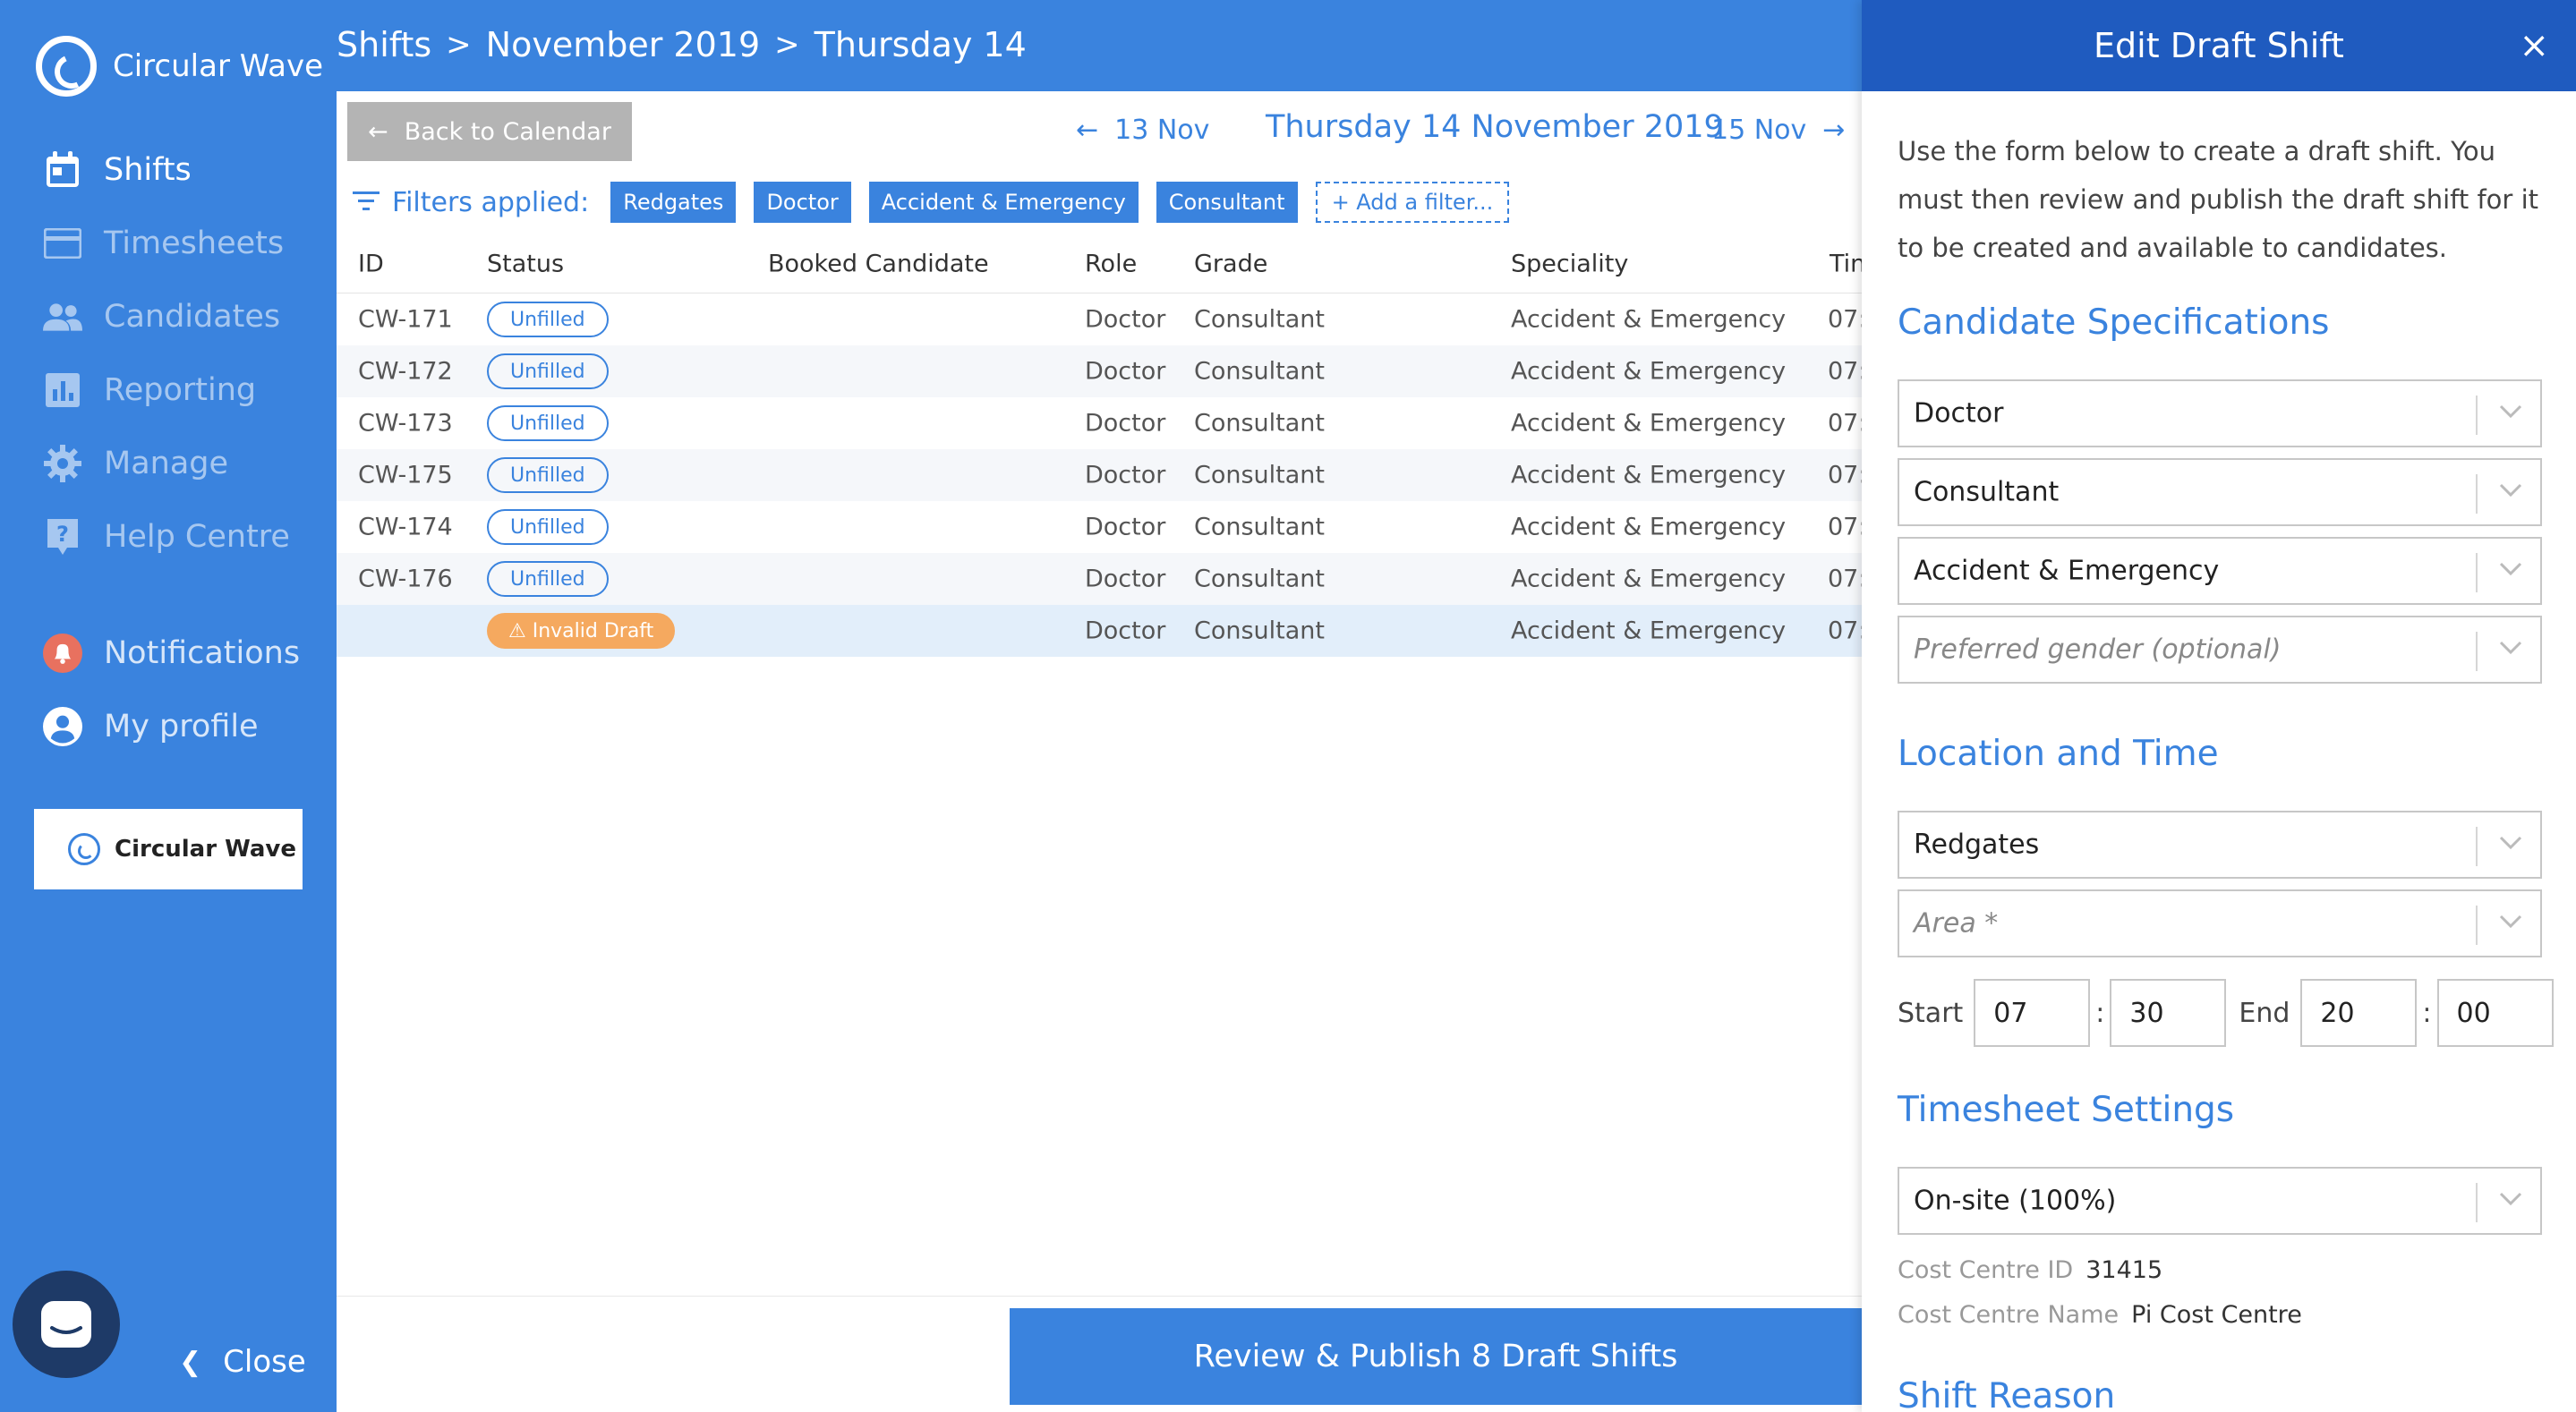 Image resolution: width=2576 pixels, height=1412 pixels. I want to click on site-select: Redgates, so click(2220, 845).